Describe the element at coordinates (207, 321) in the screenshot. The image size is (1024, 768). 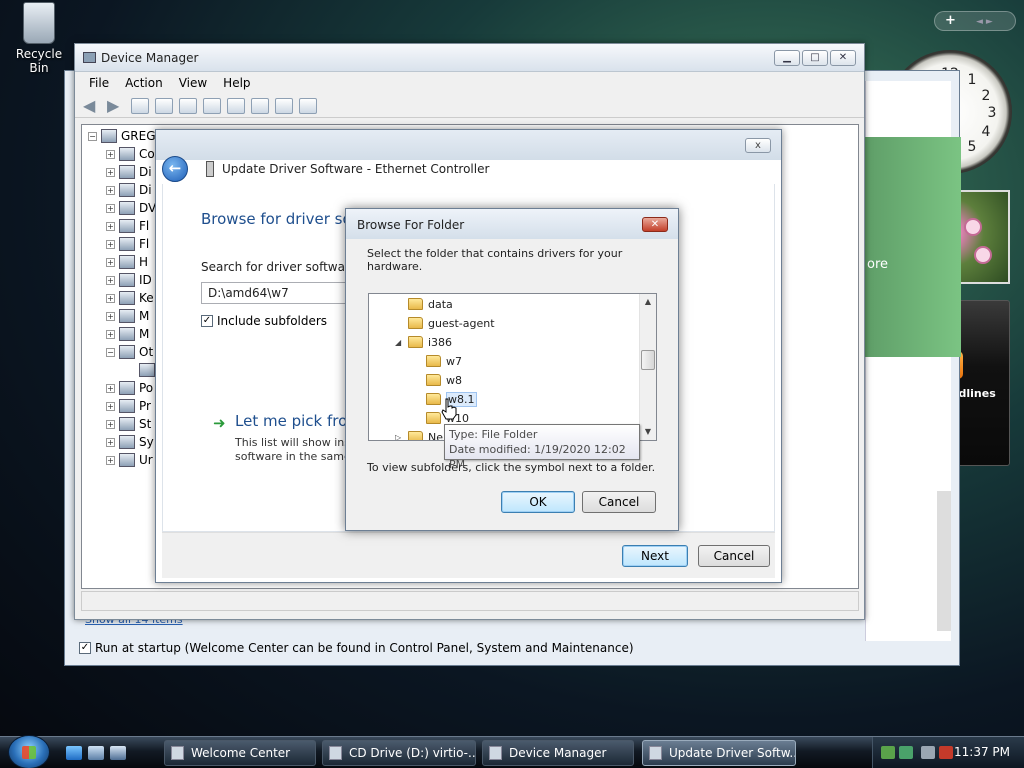
I see `include-subfolders-checkbox: ✓` at that location.